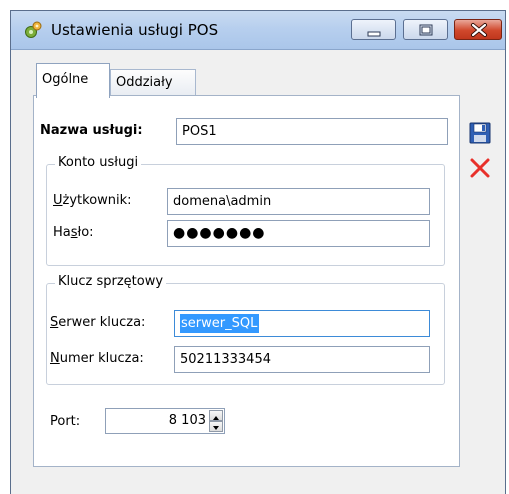  Describe the element at coordinates (312, 131) in the screenshot. I see `service-name-input: POS1` at that location.